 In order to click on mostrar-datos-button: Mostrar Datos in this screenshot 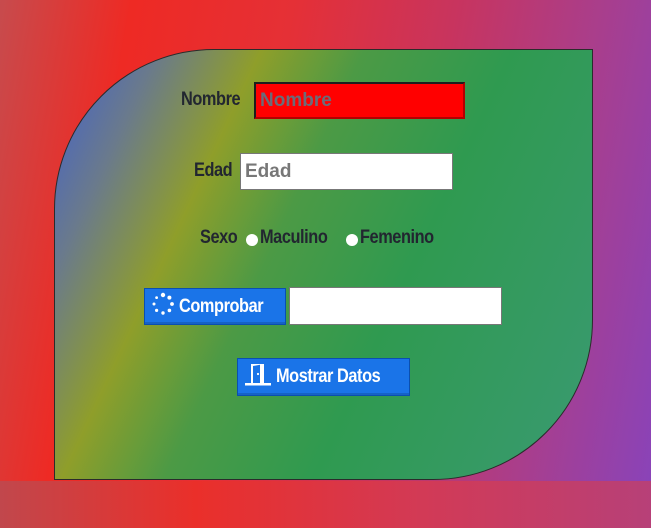, I will do `click(323, 377)`.